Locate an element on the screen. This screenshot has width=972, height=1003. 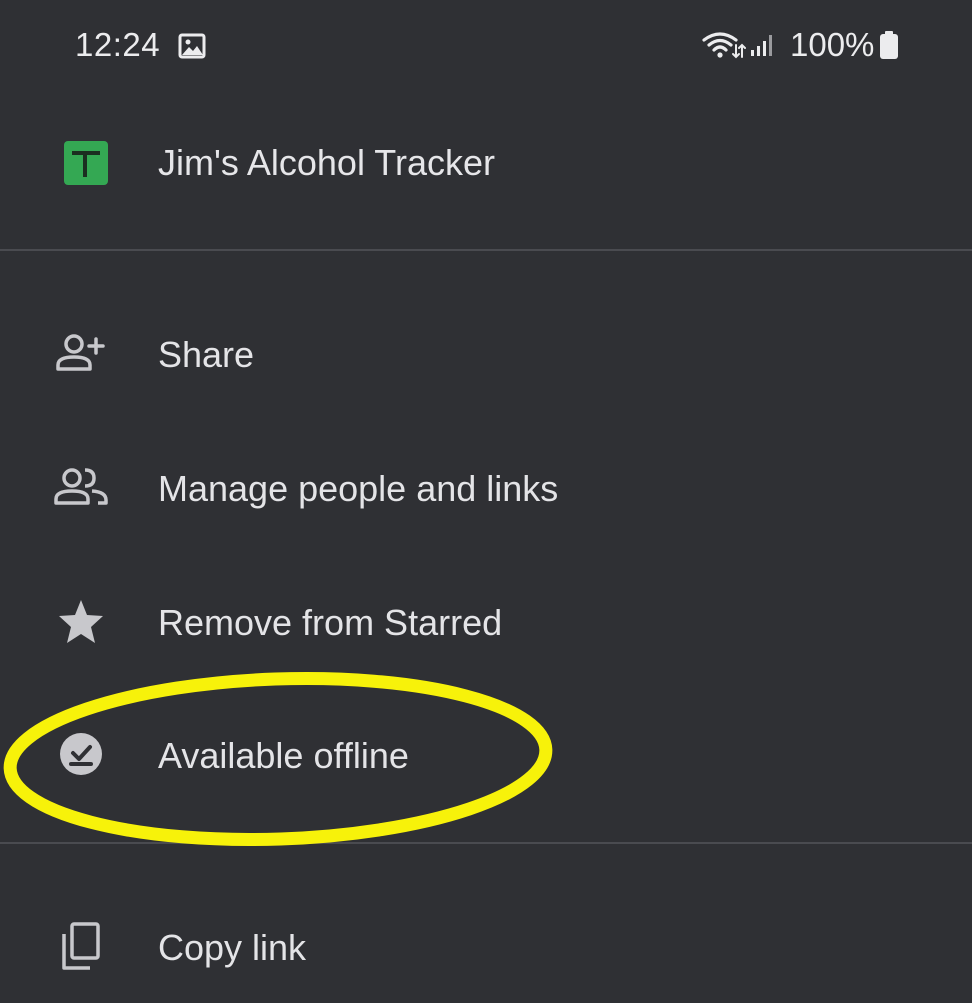
offline-check-icon is located at coordinates (81, 754).